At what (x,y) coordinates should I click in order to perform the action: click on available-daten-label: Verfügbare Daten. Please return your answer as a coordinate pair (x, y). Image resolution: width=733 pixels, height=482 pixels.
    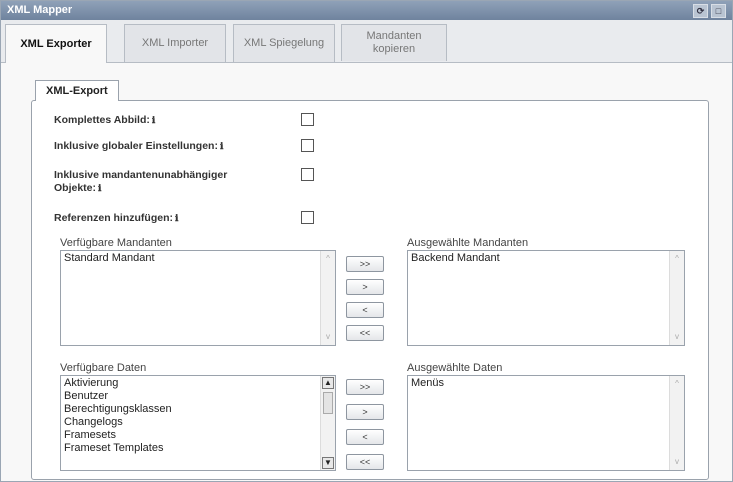
    Looking at the image, I should click on (103, 368).